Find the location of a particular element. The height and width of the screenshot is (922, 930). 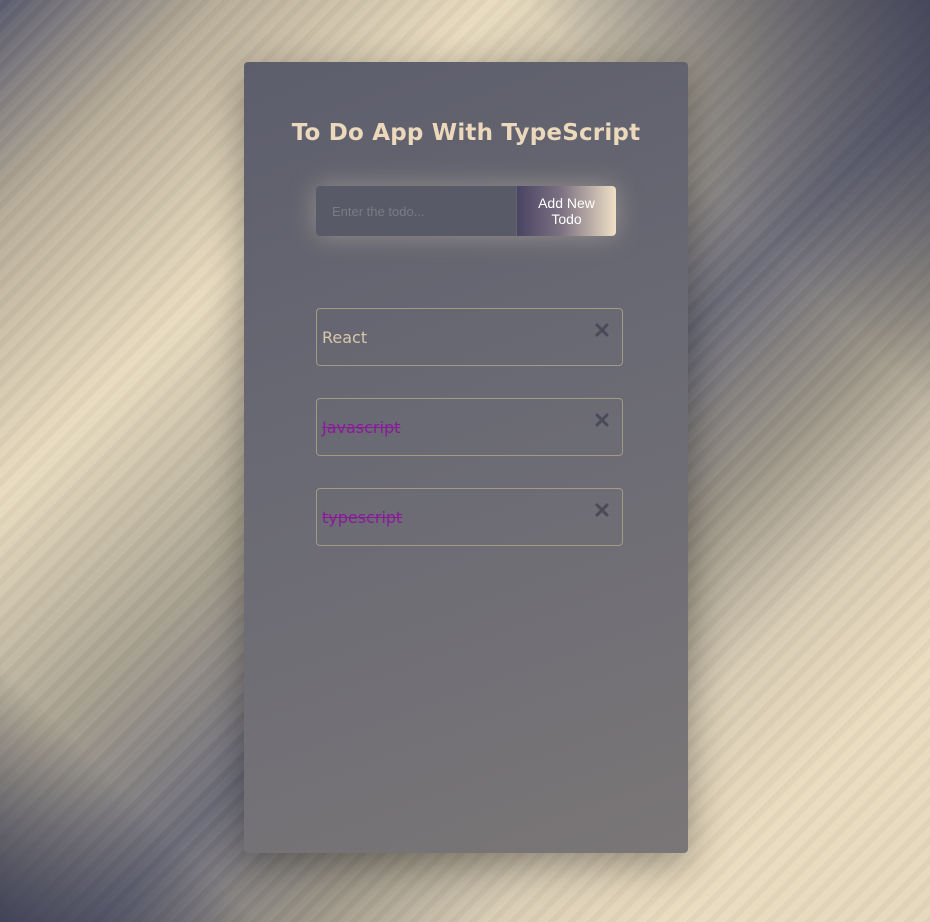

add-todo-form: Add New Todo is located at coordinates (466, 211).